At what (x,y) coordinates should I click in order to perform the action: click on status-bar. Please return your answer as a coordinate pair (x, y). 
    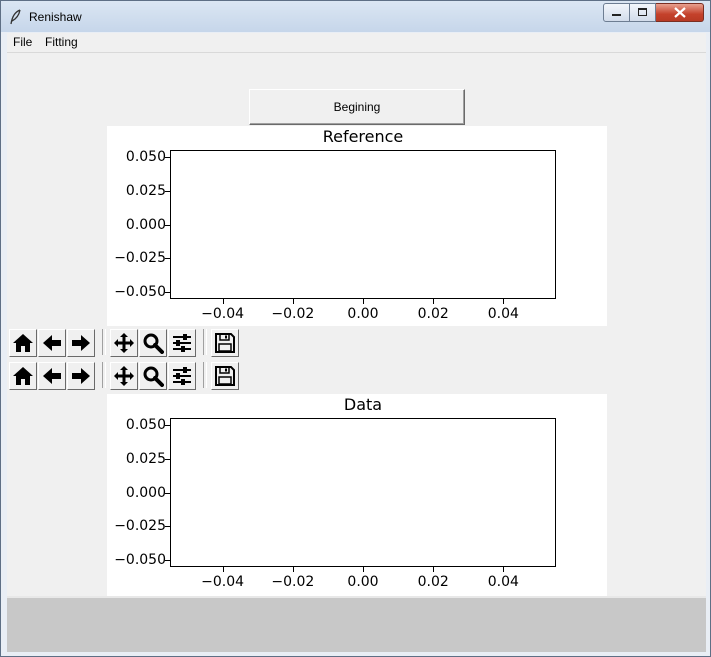
    Looking at the image, I should click on (356, 624).